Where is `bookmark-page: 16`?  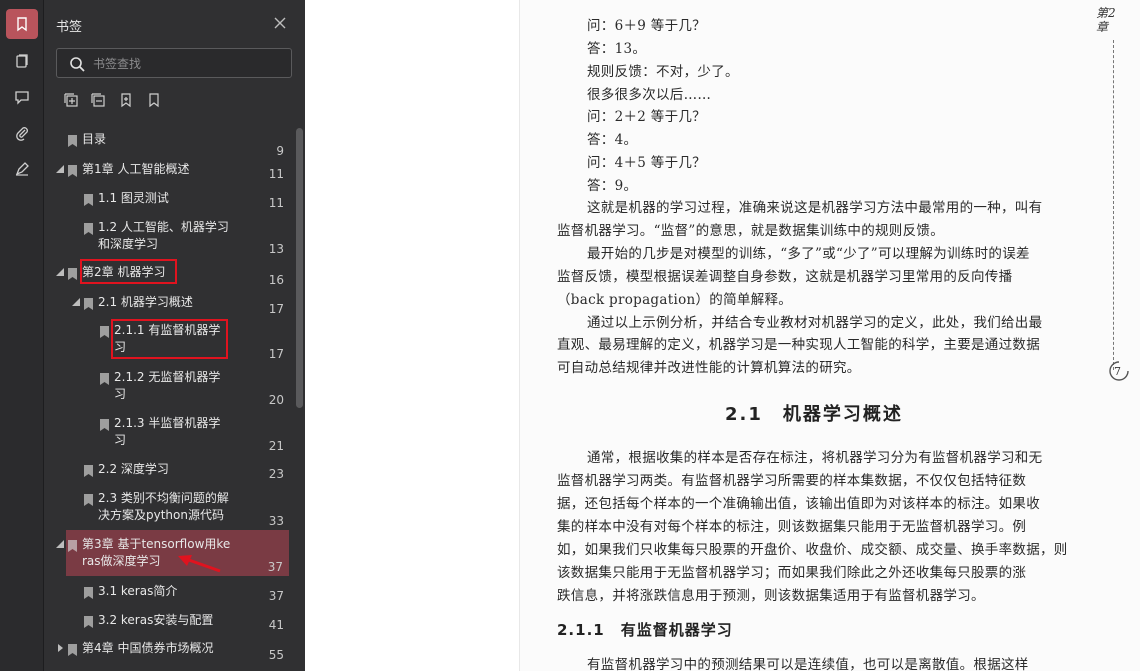
bookmark-page: 16 is located at coordinates (276, 280).